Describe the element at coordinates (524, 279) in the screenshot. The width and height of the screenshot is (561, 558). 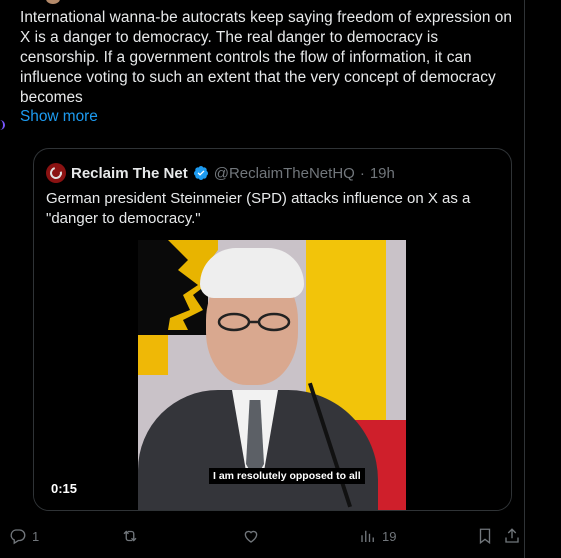
I see `column-divider` at that location.